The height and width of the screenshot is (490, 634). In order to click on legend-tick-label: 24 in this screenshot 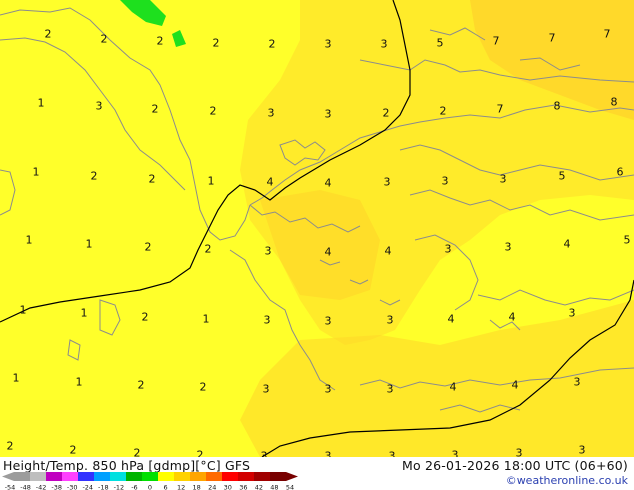, I will do `click(212, 487)`.